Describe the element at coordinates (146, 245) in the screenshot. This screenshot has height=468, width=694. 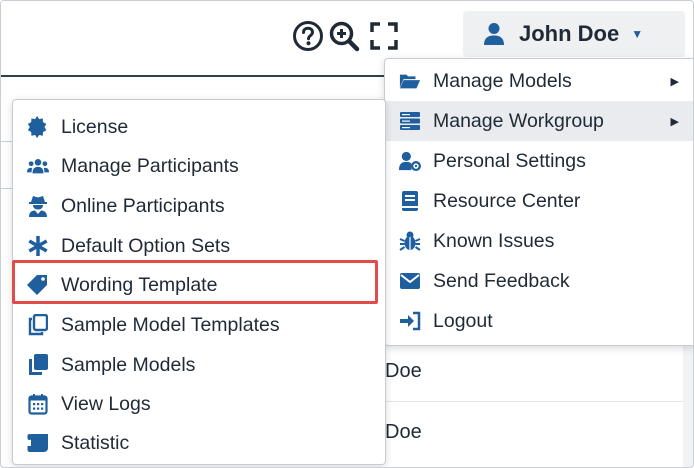
I see `submenu-item-label: Default Option Sets` at that location.